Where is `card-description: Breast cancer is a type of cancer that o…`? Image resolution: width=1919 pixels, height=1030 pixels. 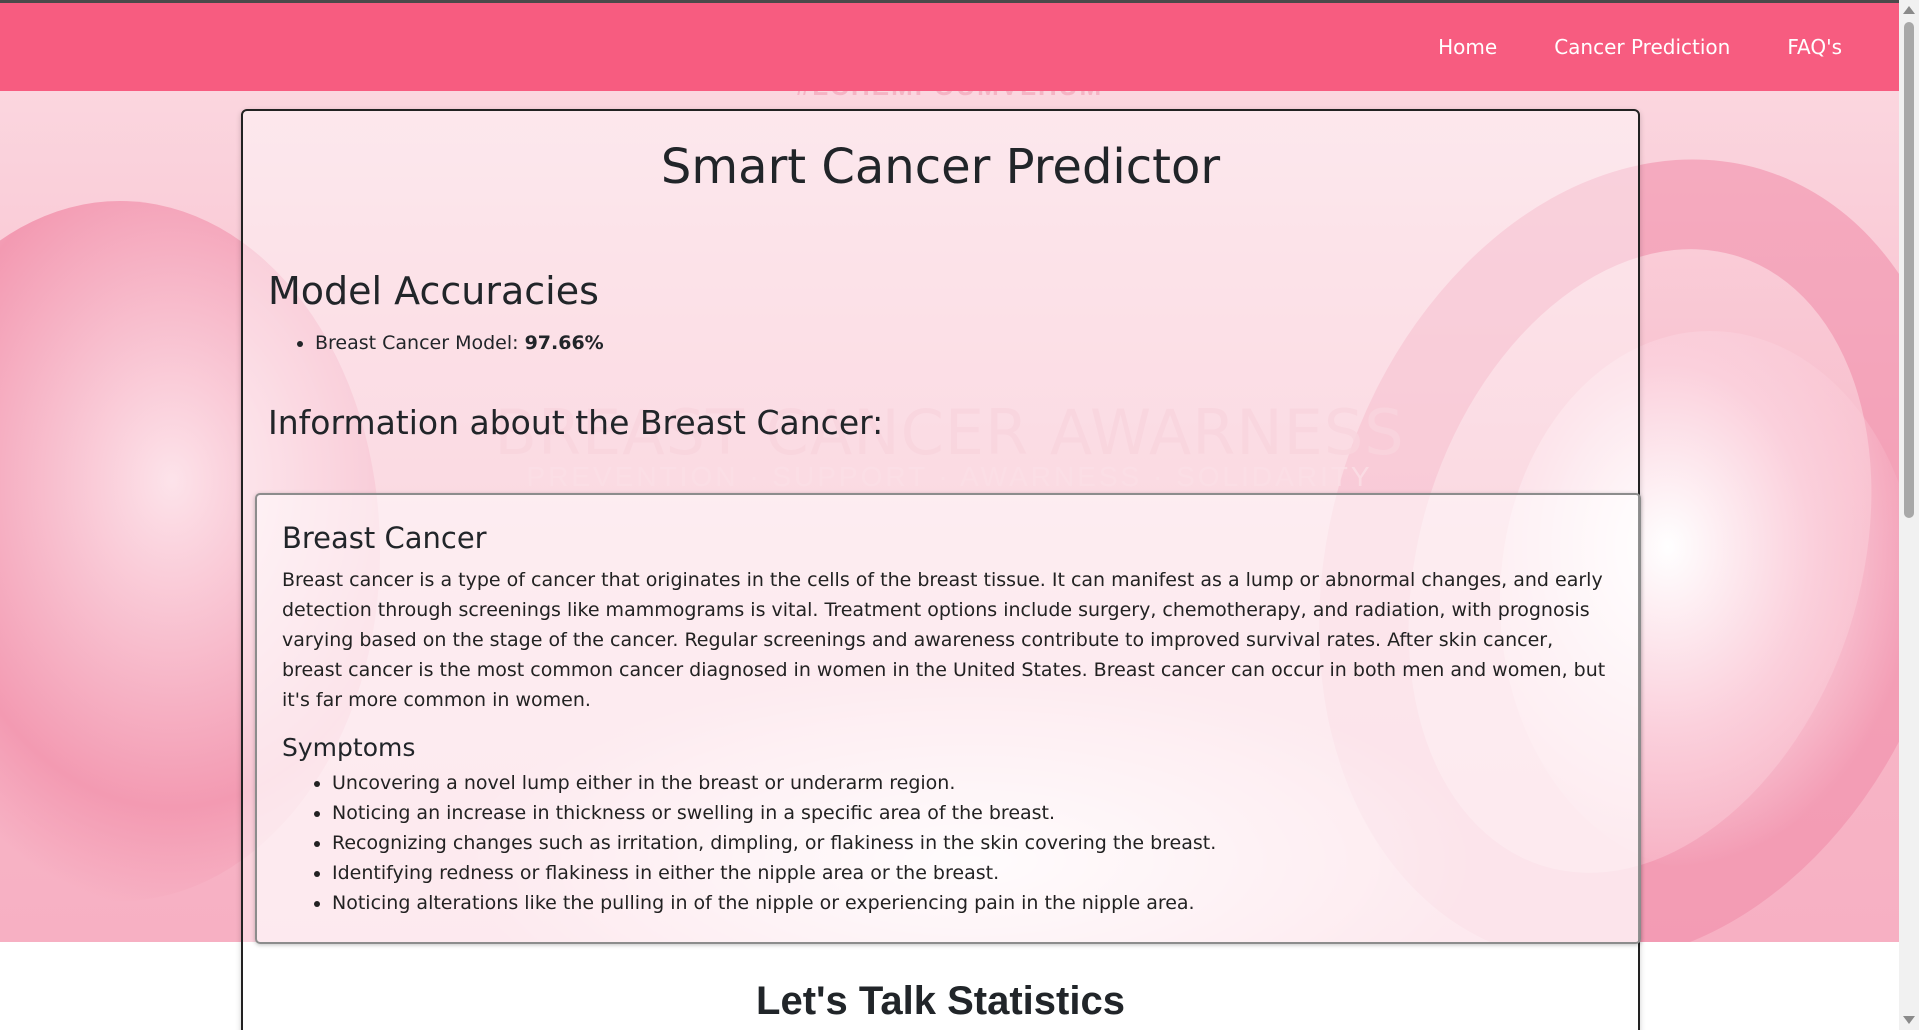 card-description: Breast cancer is a type of cancer that o… is located at coordinates (944, 640).